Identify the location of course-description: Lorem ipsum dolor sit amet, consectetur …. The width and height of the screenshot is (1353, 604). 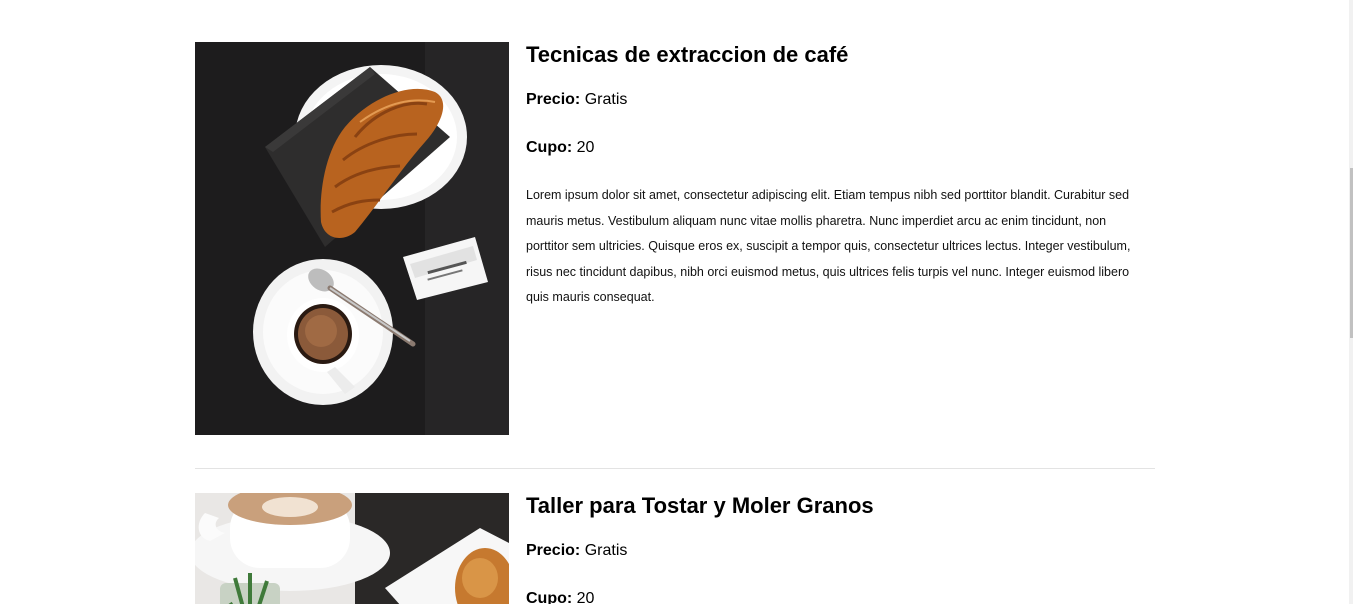
(828, 246).